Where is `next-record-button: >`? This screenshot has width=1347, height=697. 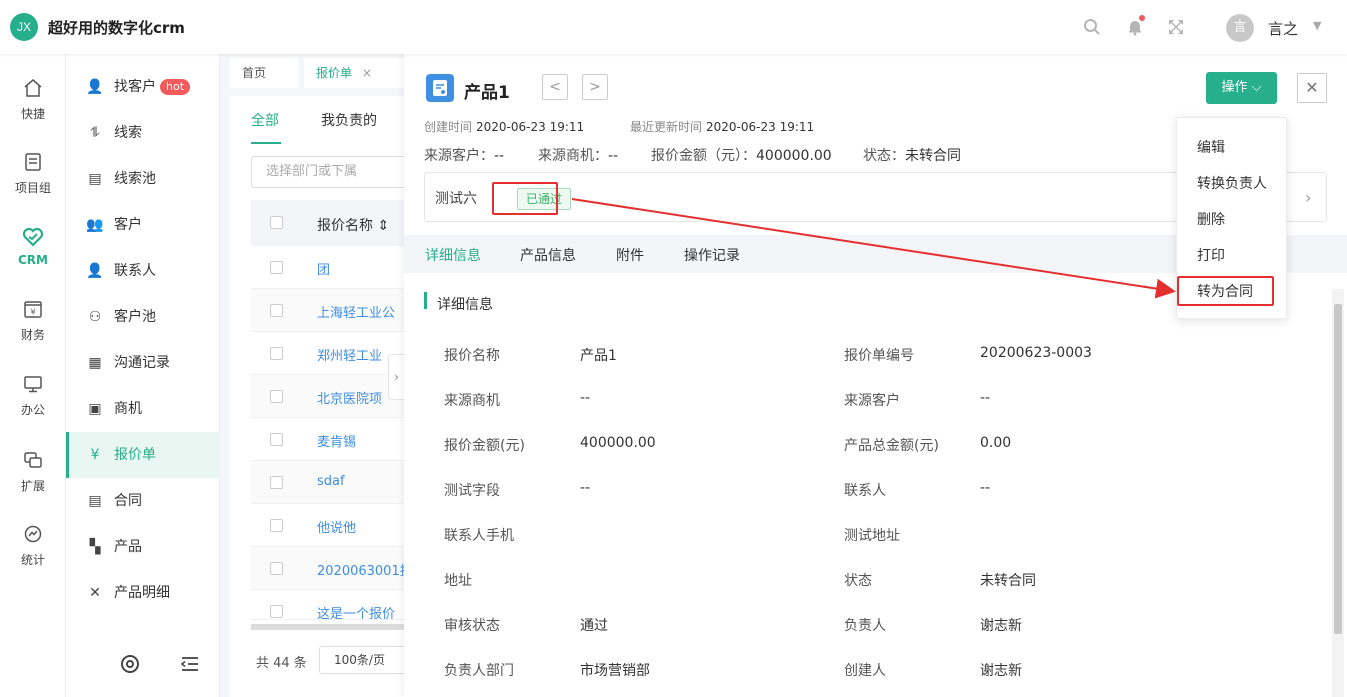
next-record-button: > is located at coordinates (595, 87).